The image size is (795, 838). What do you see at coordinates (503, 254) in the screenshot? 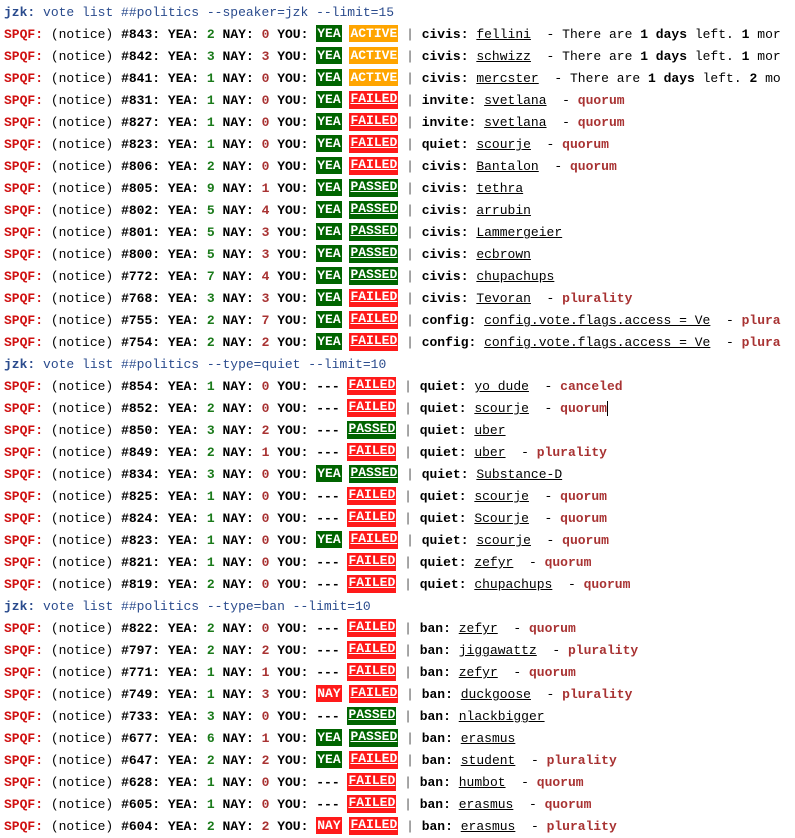
I see `vote-target-link: ecbrown` at bounding box center [503, 254].